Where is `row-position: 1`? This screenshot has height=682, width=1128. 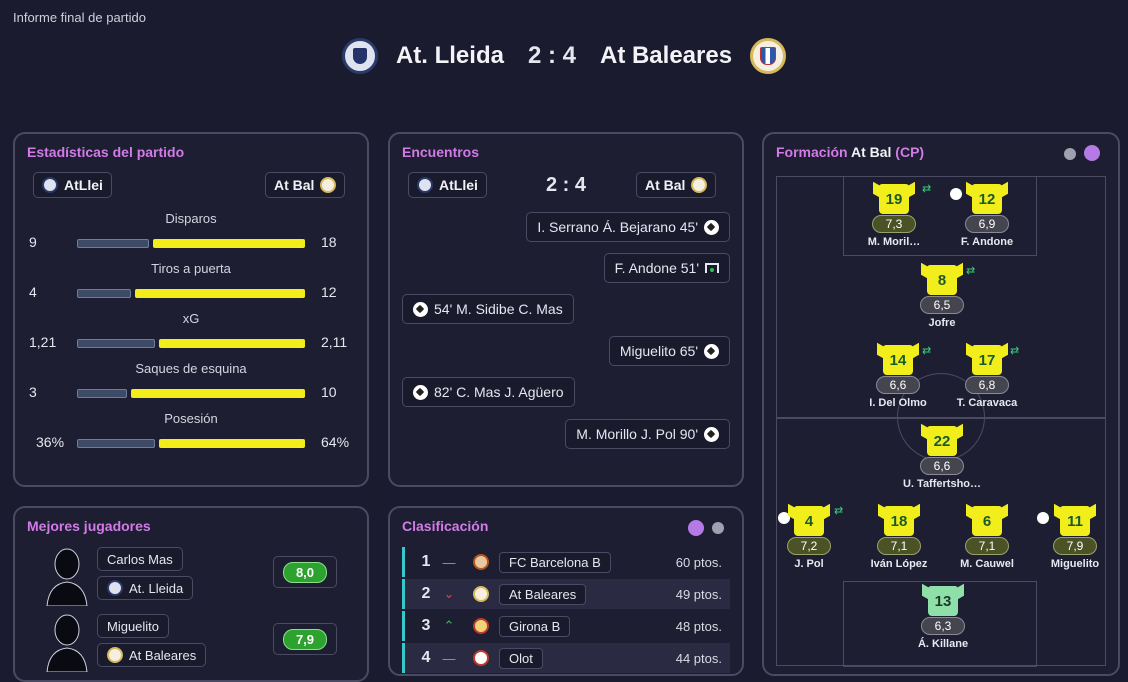 row-position: 1 is located at coordinates (426, 561).